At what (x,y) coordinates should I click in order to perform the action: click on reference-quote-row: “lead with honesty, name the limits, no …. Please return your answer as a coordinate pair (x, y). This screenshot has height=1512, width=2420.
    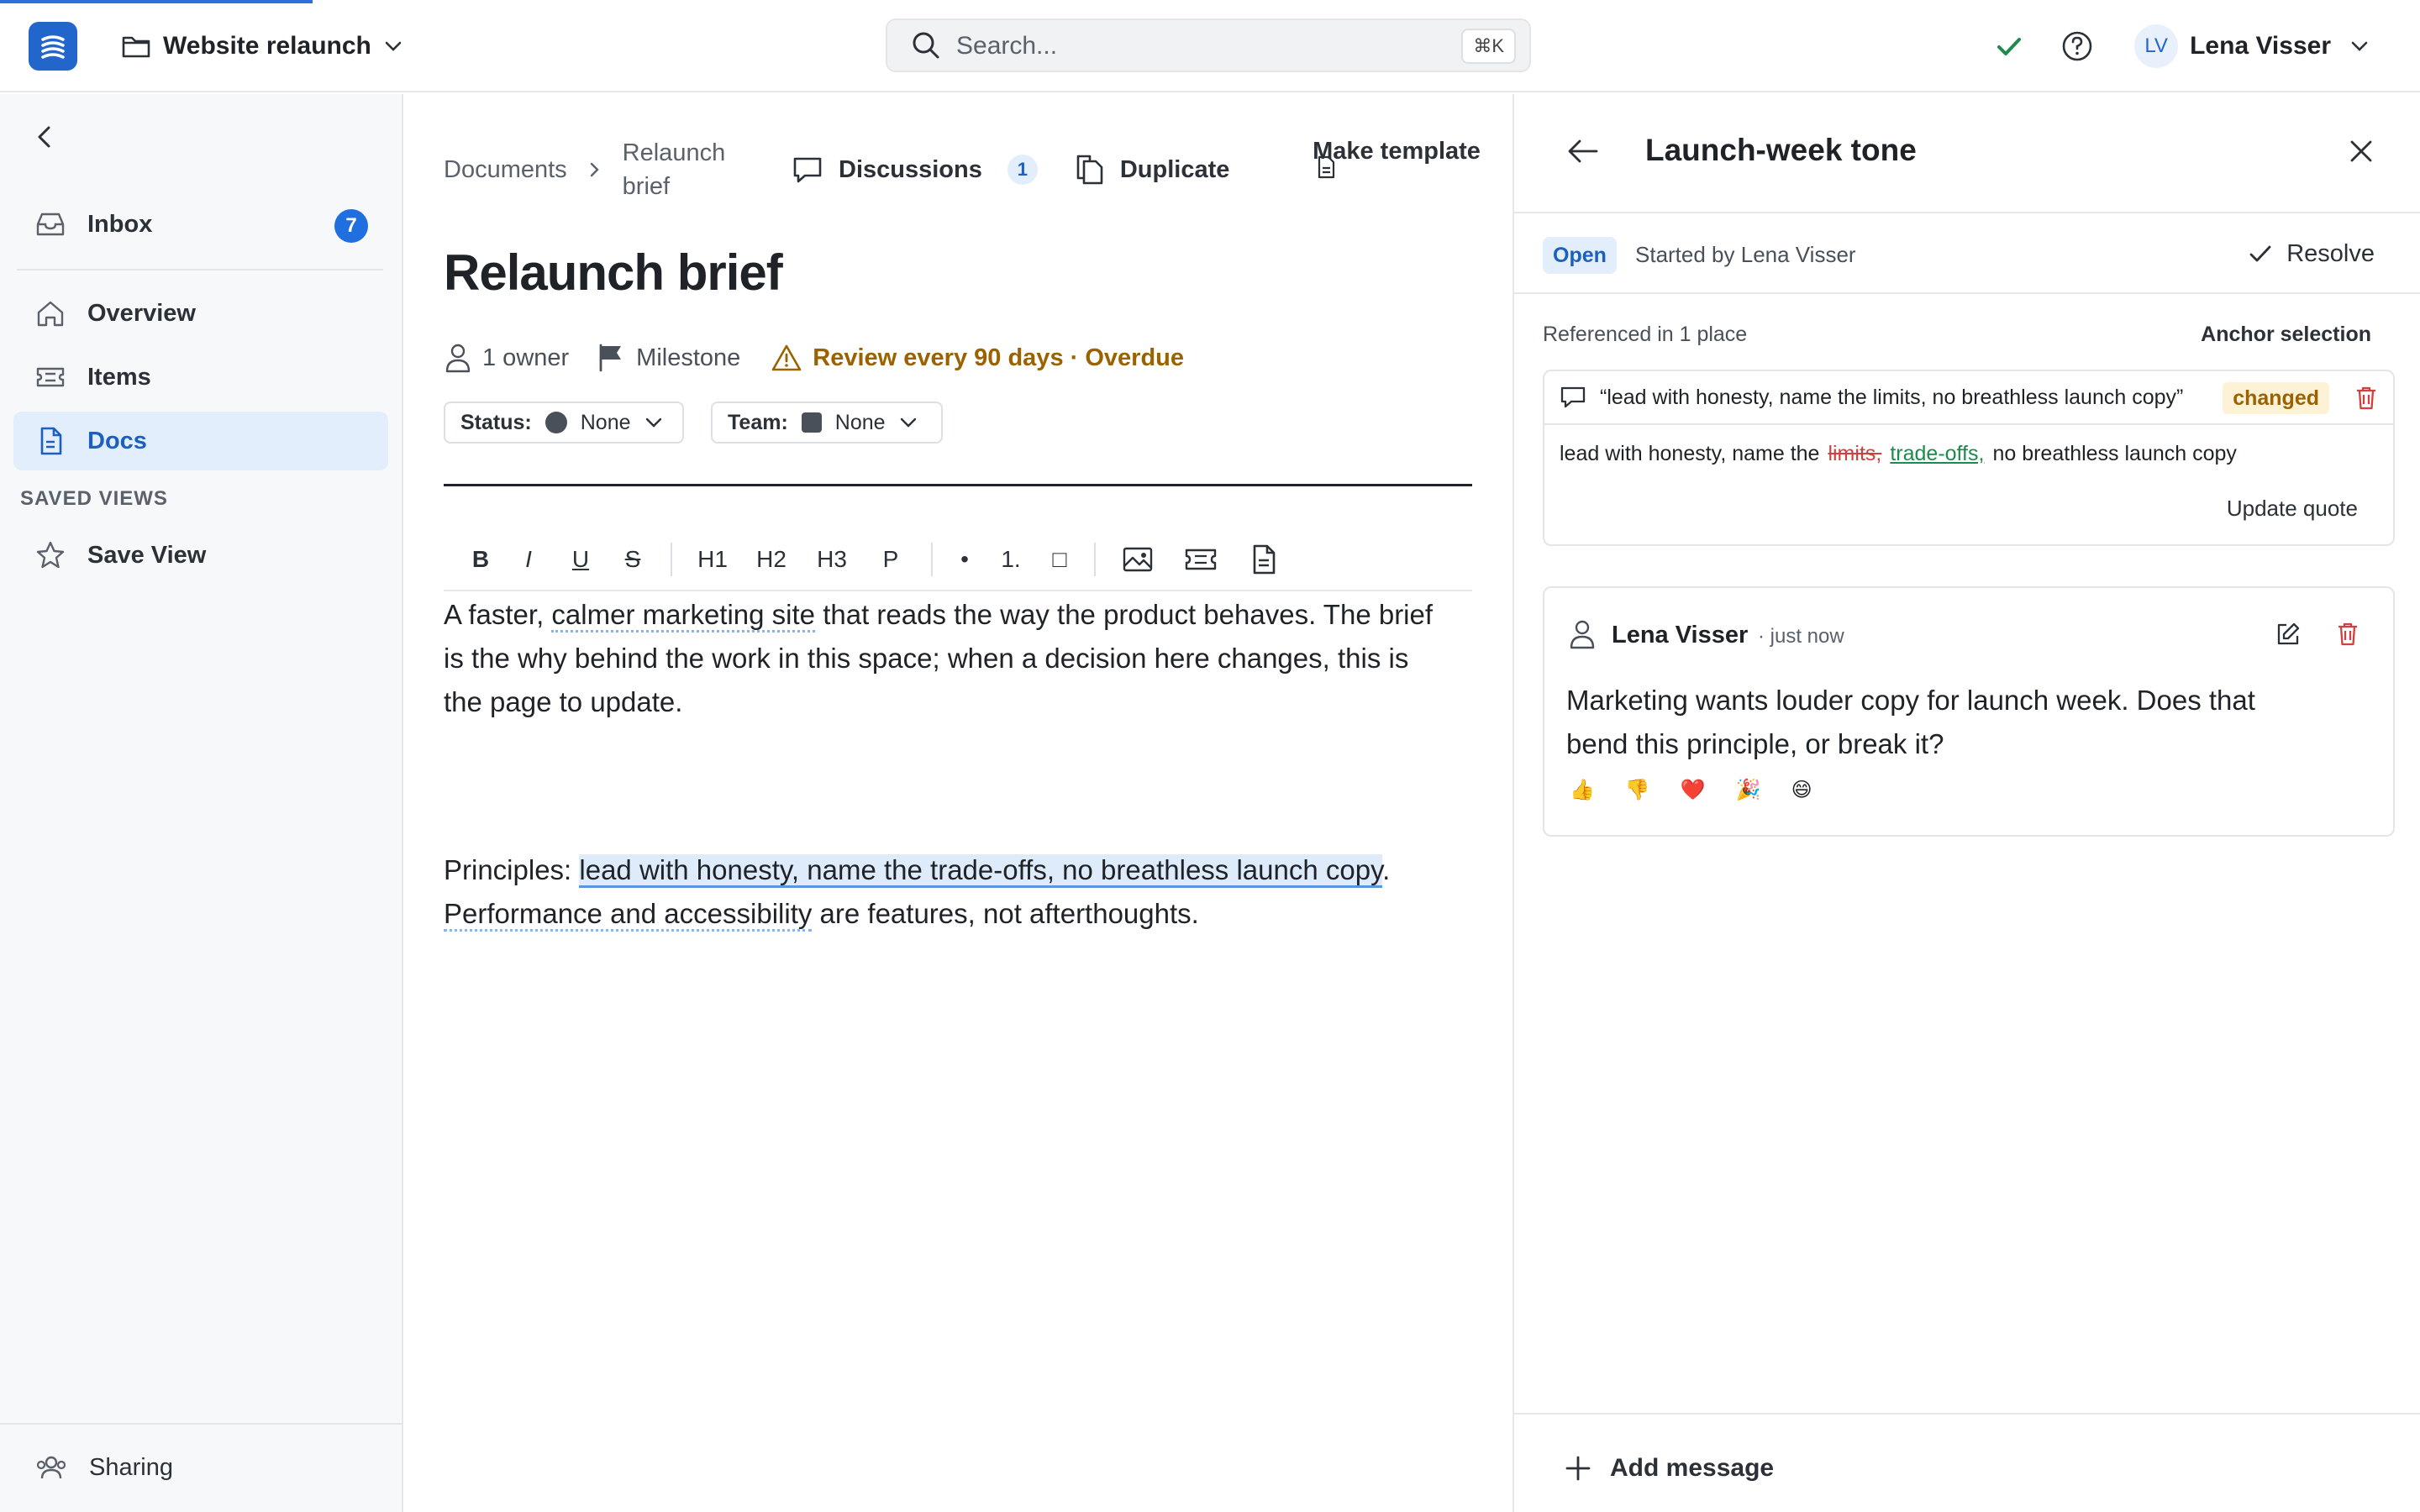
    Looking at the image, I should click on (1969, 398).